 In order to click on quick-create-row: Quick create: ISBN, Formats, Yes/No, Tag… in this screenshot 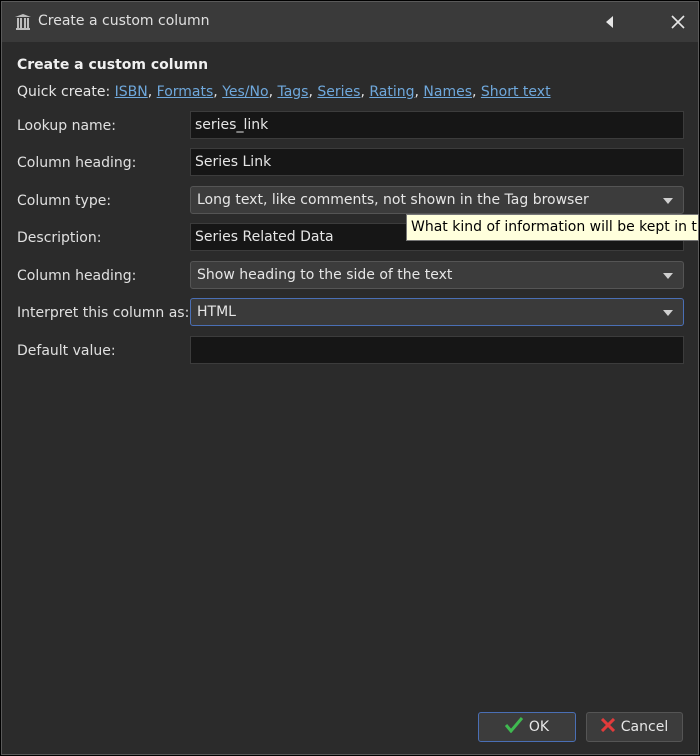, I will do `click(284, 92)`.